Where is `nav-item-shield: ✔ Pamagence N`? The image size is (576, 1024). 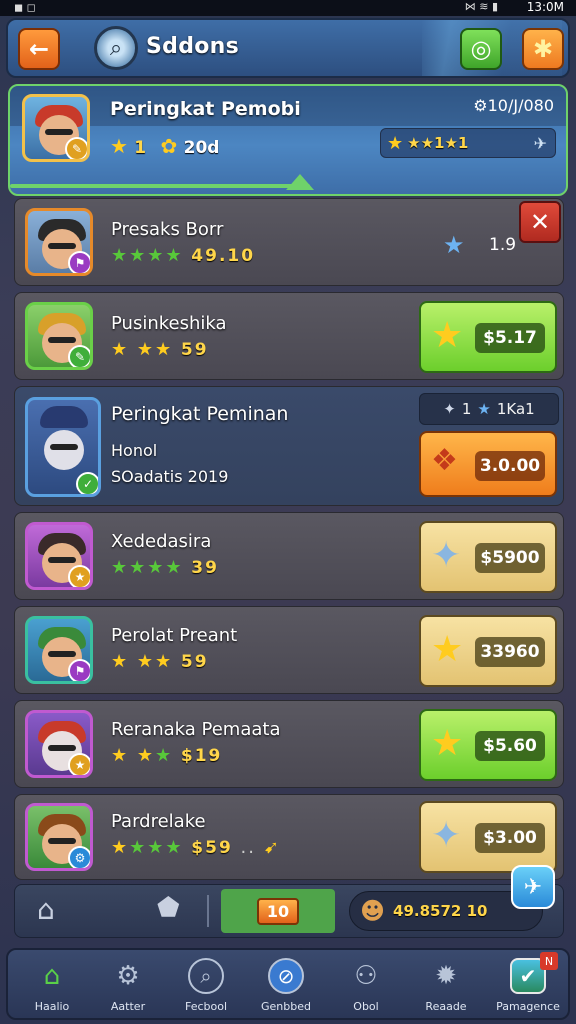 nav-item-shield: ✔ Pamagence N is located at coordinates (528, 986).